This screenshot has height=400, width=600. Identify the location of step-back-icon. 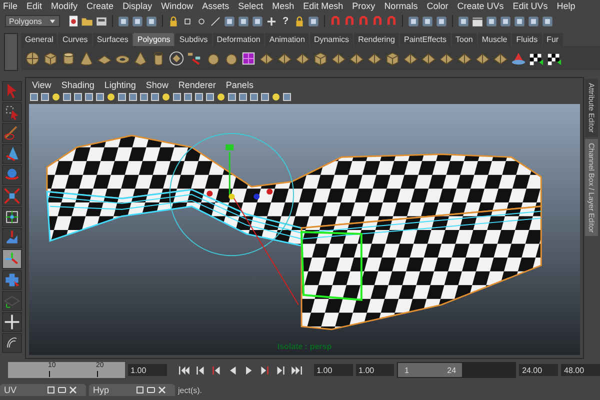
(200, 370).